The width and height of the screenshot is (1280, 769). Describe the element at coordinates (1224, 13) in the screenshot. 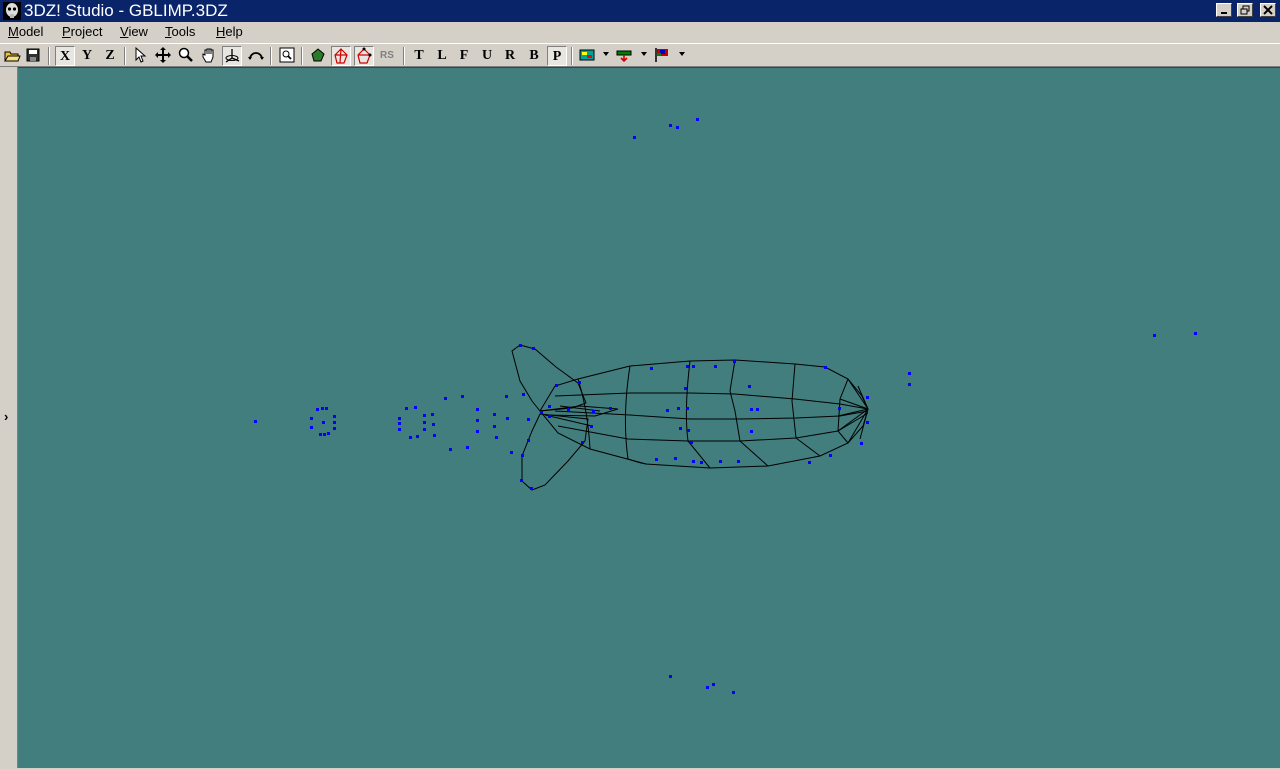

I see `minimize-icon` at that location.